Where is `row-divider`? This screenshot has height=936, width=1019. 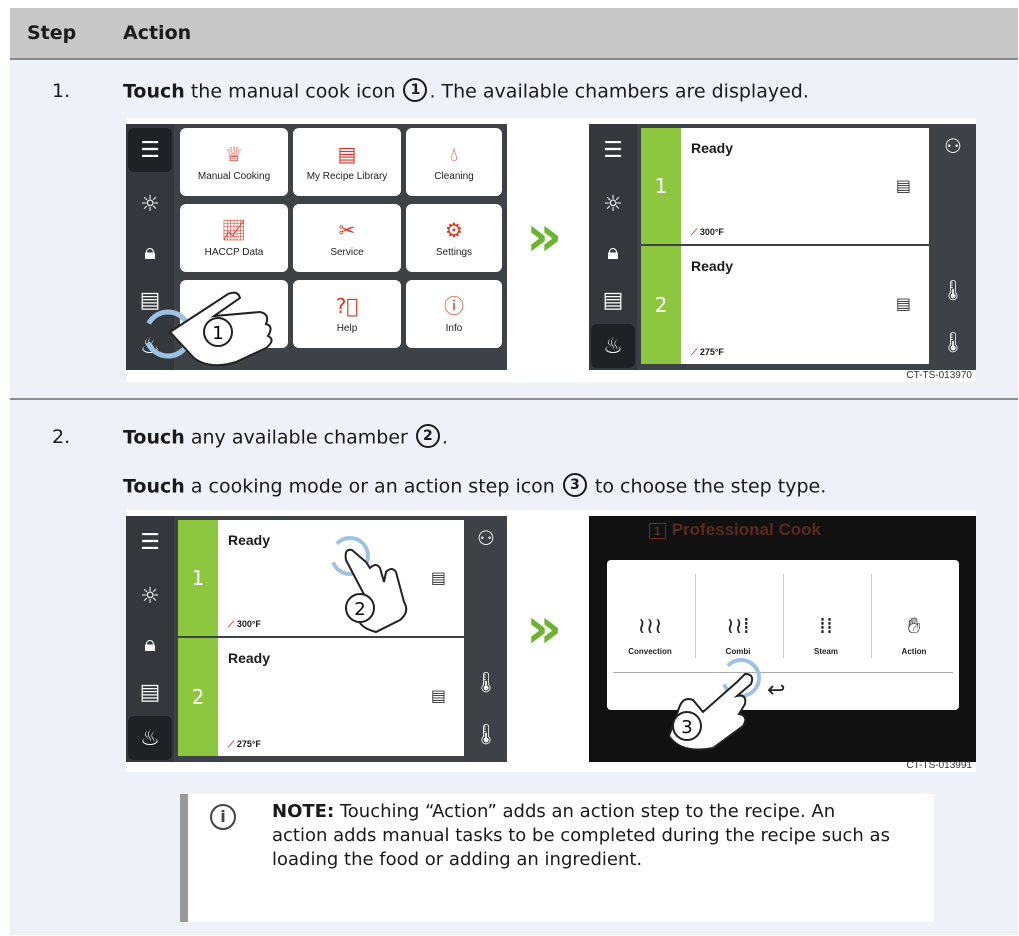
row-divider is located at coordinates (514, 399).